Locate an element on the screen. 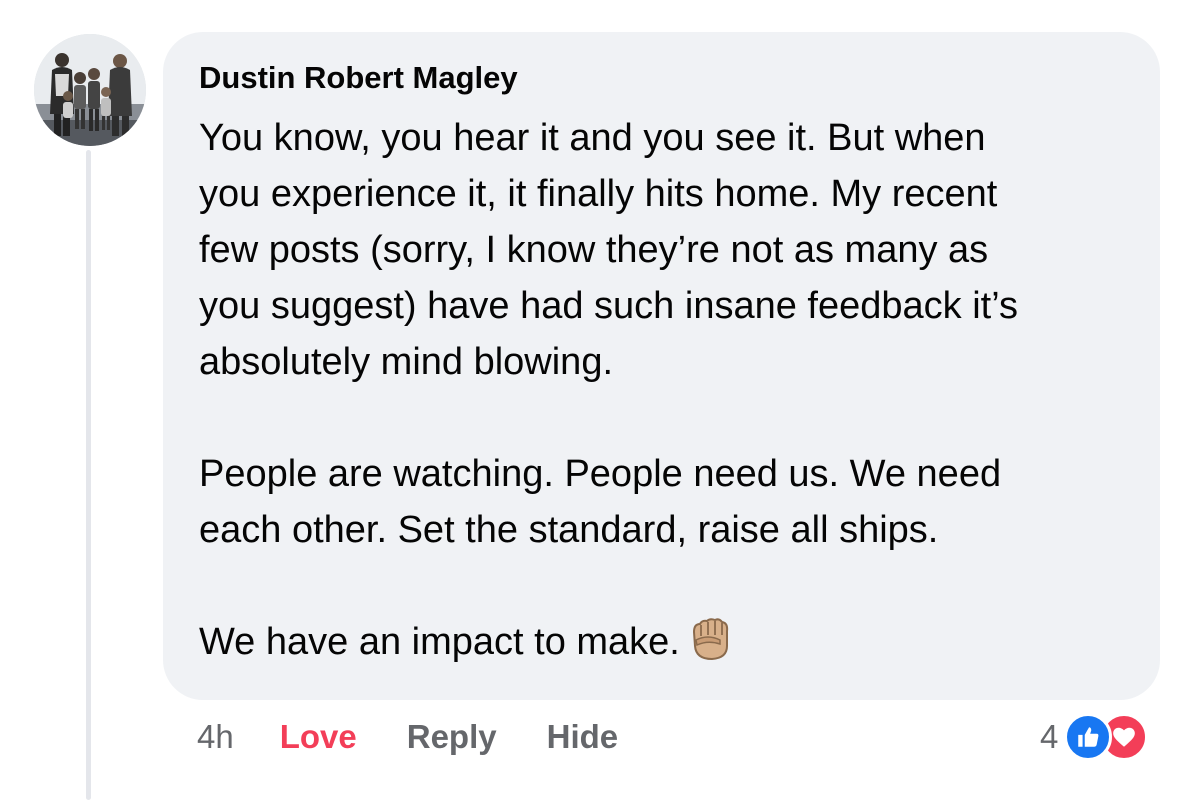 Image resolution: width=1200 pixels, height=800 pixels. hide-button: Hide is located at coordinates (583, 737).